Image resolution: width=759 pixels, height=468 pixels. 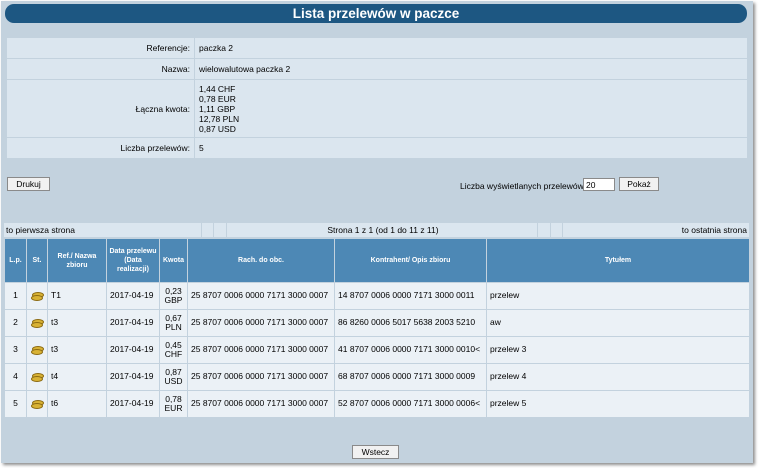 I want to click on print-button: Drukuj, so click(x=28, y=184).